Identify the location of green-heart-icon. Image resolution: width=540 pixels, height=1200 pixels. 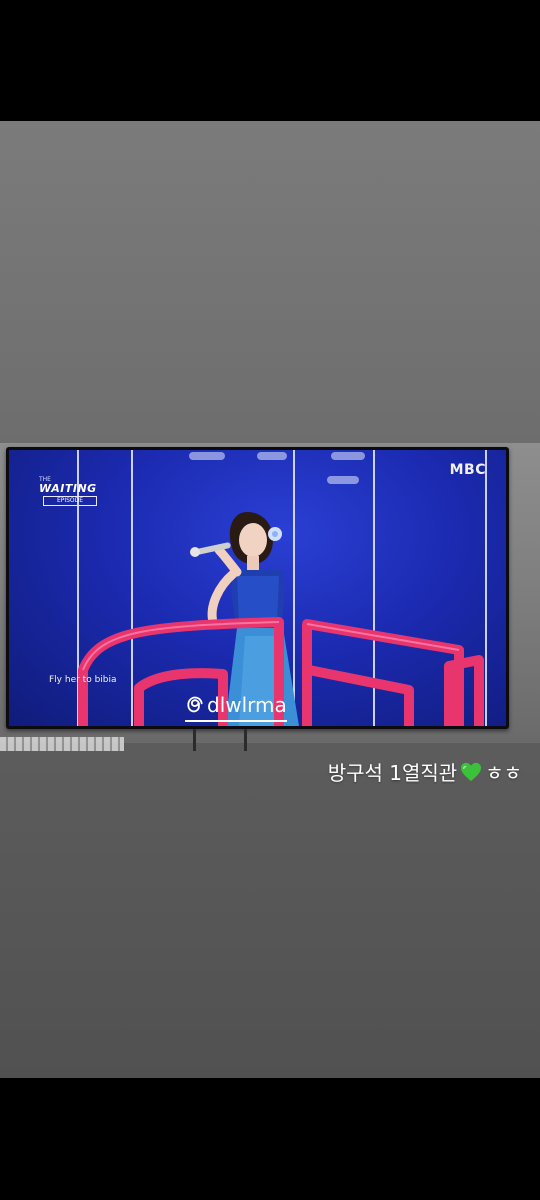
(471, 771).